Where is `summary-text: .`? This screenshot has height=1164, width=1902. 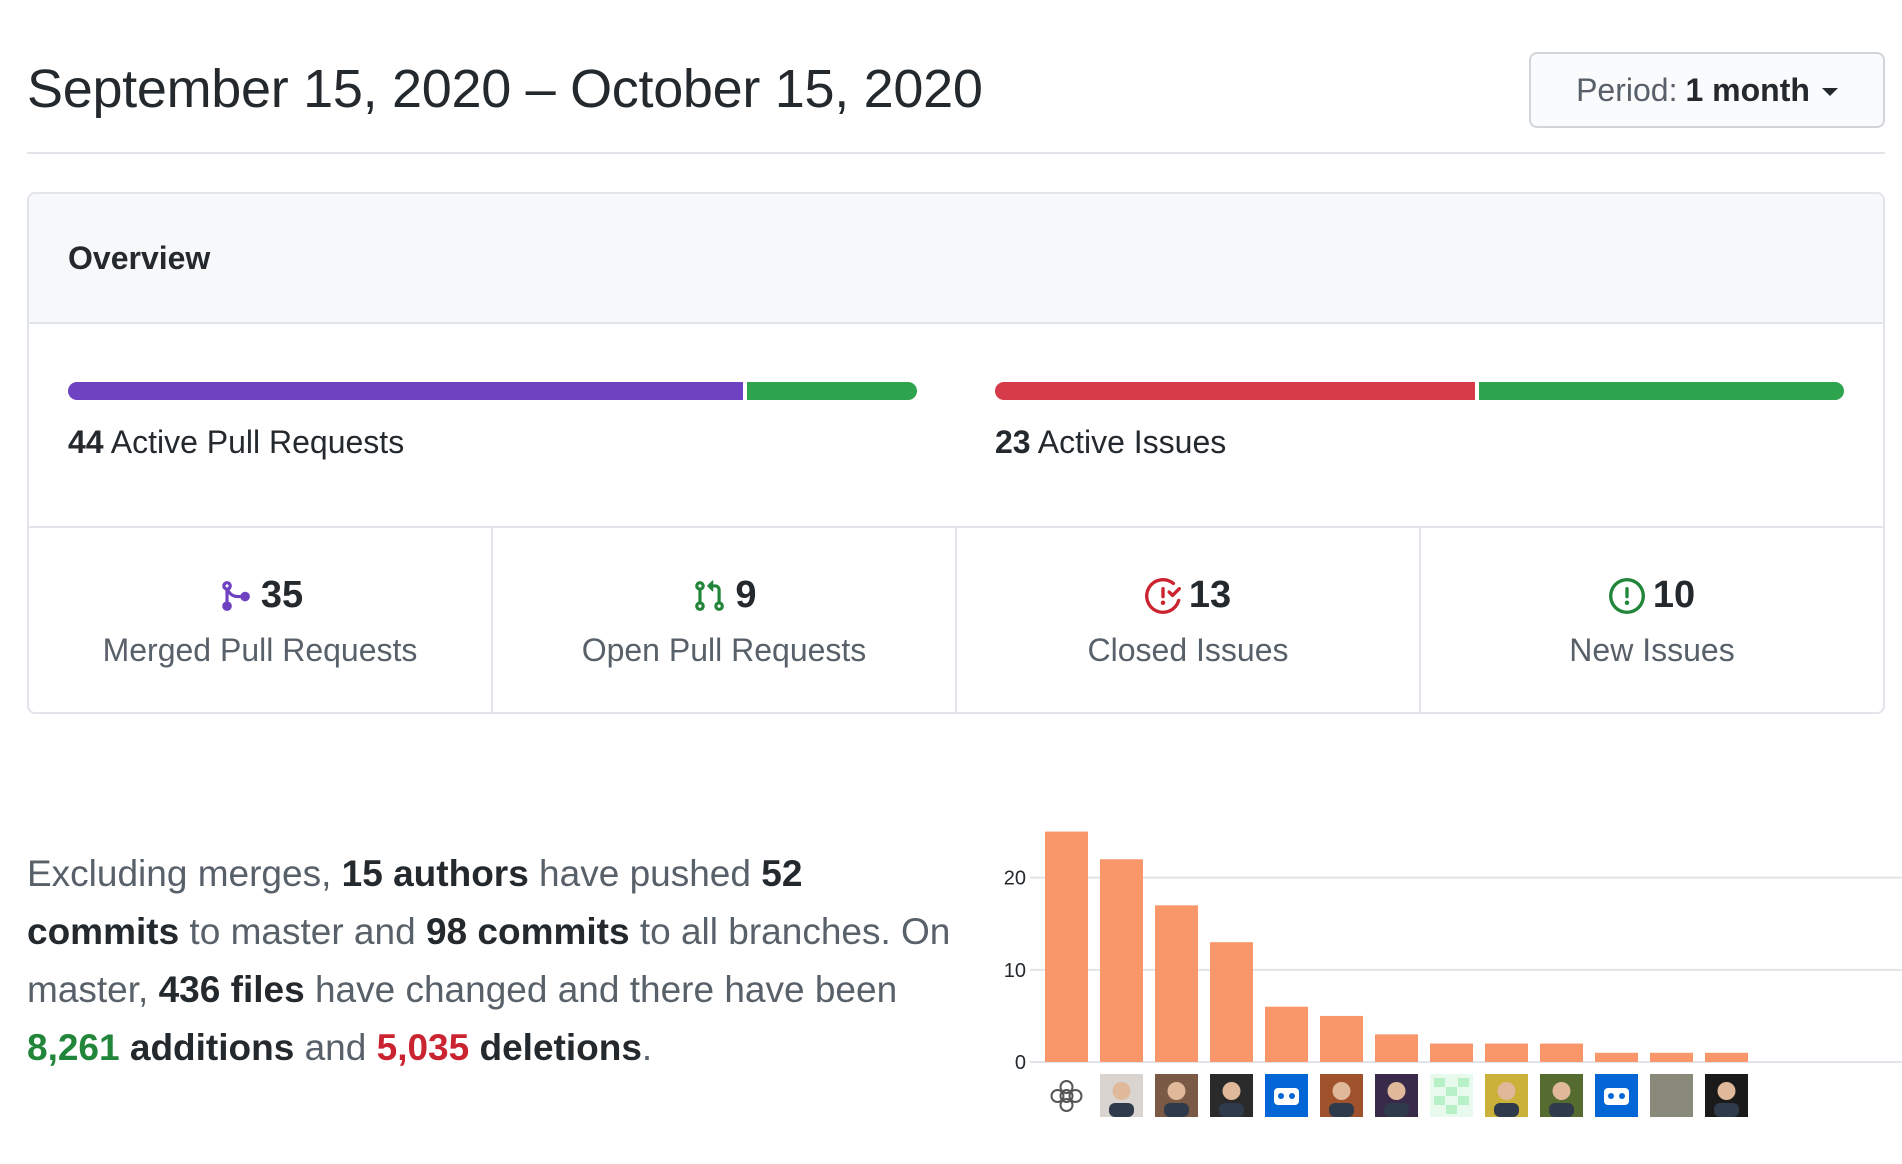 summary-text: . is located at coordinates (647, 1047).